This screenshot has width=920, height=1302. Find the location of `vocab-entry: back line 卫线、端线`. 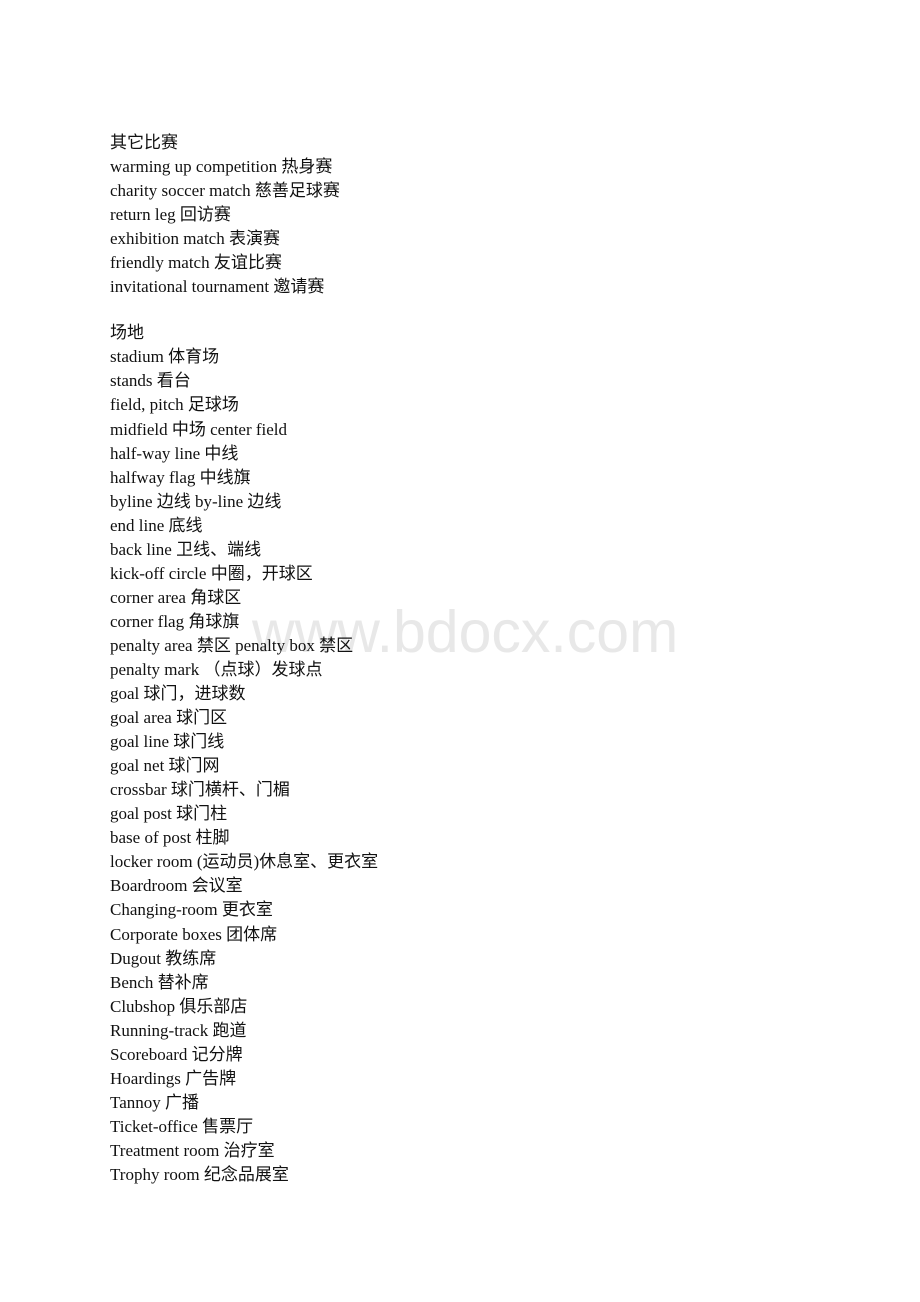

vocab-entry: back line 卫线、端线 is located at coordinates (186, 549).